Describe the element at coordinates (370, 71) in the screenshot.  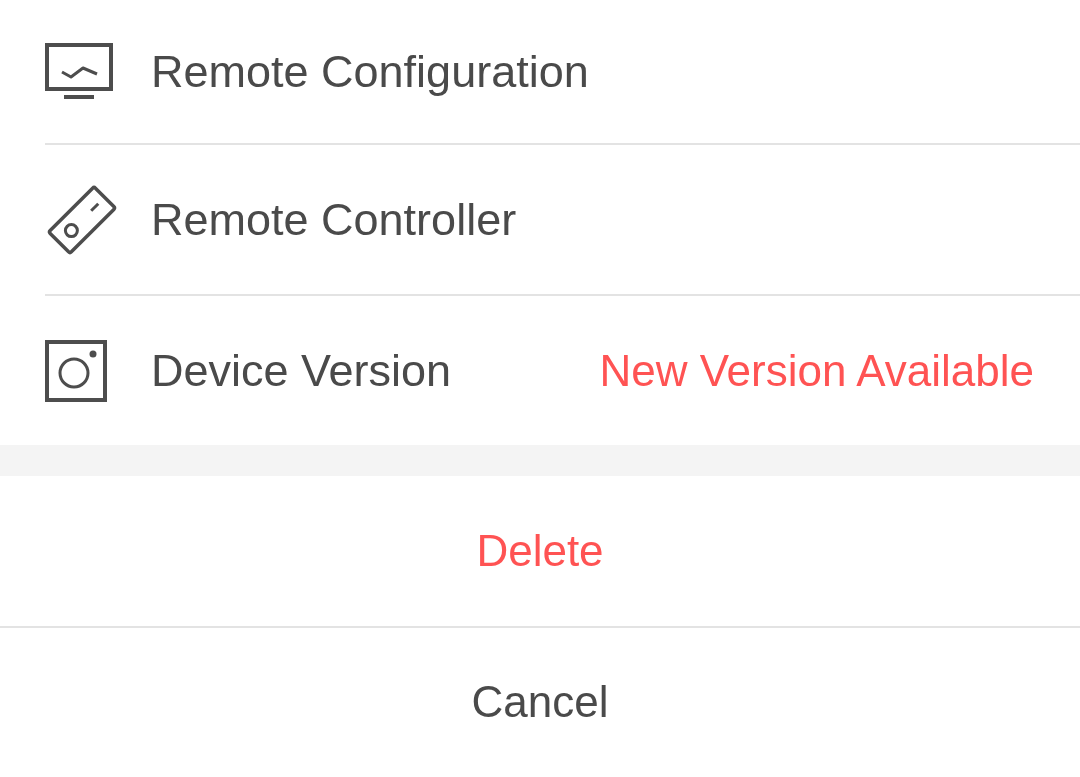
I see `menu-item-label: Remote Configuration` at that location.